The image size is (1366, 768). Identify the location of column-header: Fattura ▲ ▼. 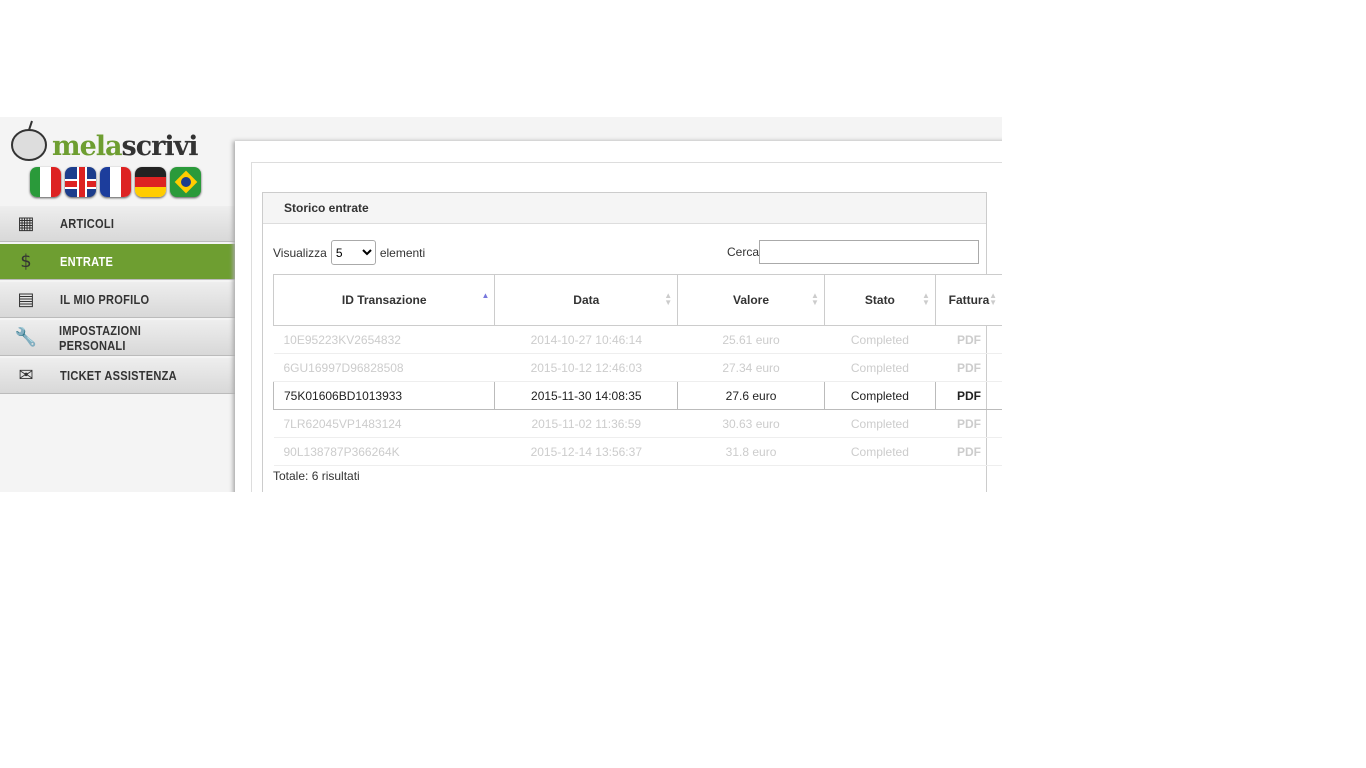
(968, 300).